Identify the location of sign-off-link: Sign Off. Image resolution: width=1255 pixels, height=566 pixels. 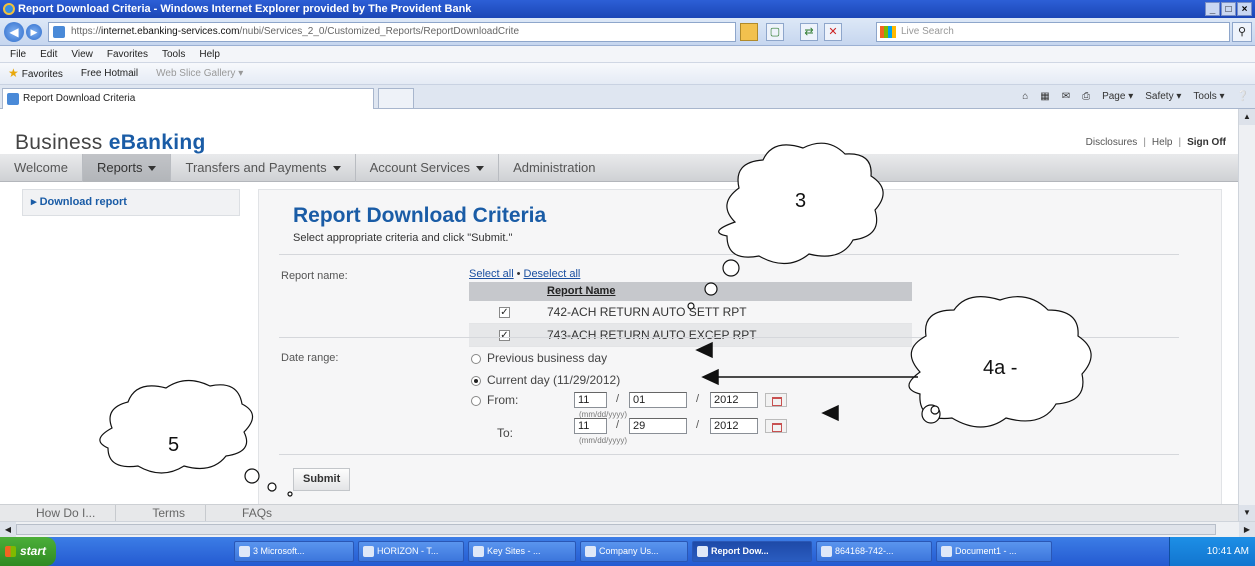
(1206, 142).